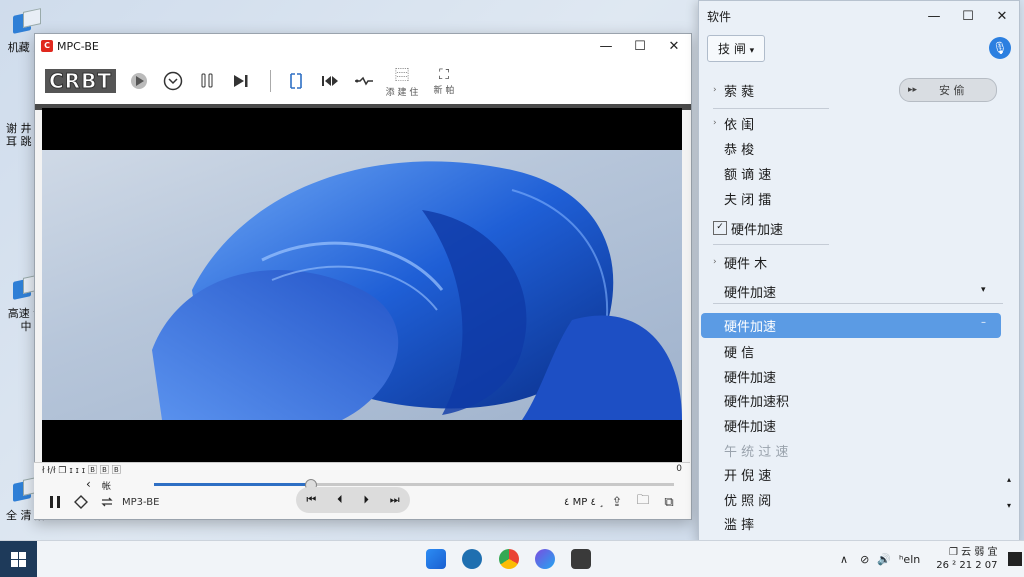 Image resolution: width=1024 pixels, height=577 pixels. I want to click on settings-item: 开 倪 速, so click(742, 474).